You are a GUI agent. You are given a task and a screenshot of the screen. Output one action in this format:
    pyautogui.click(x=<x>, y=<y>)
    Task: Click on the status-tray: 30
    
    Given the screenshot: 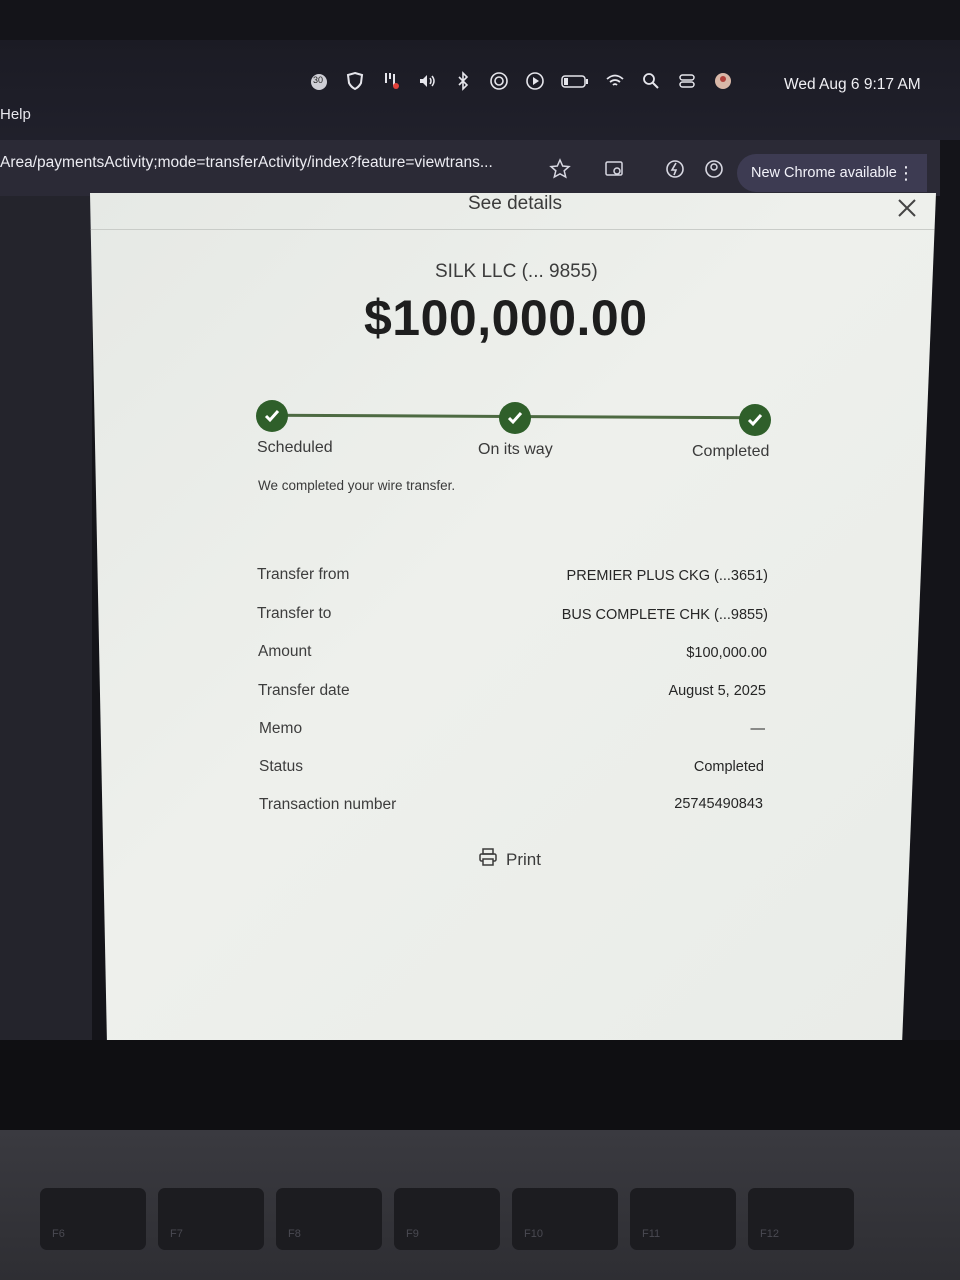 What is the action you would take?
    pyautogui.click(x=521, y=81)
    